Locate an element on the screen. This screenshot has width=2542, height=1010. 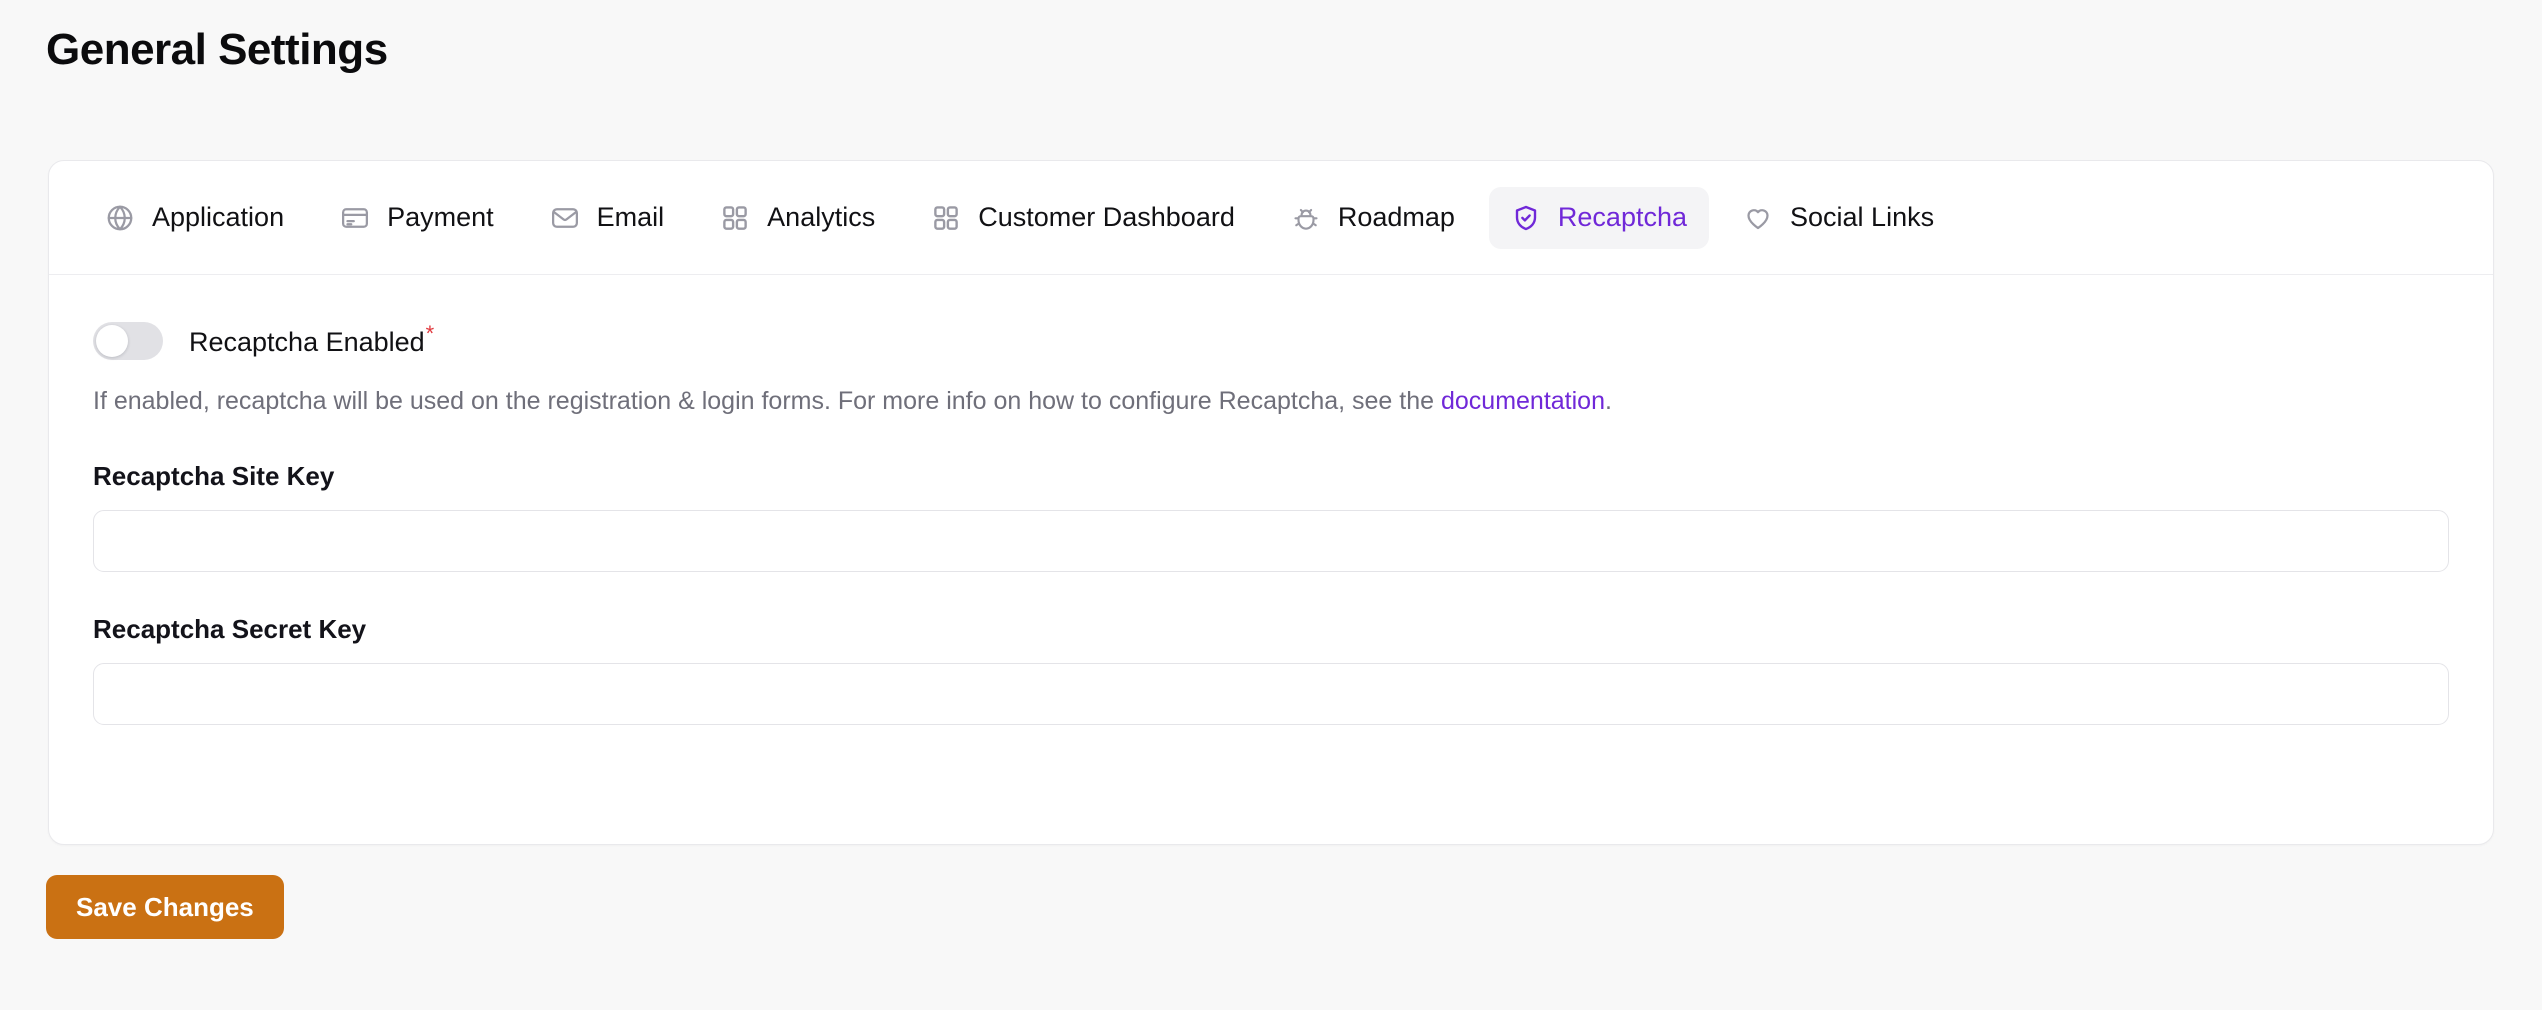
toggle-knob is located at coordinates (112, 341).